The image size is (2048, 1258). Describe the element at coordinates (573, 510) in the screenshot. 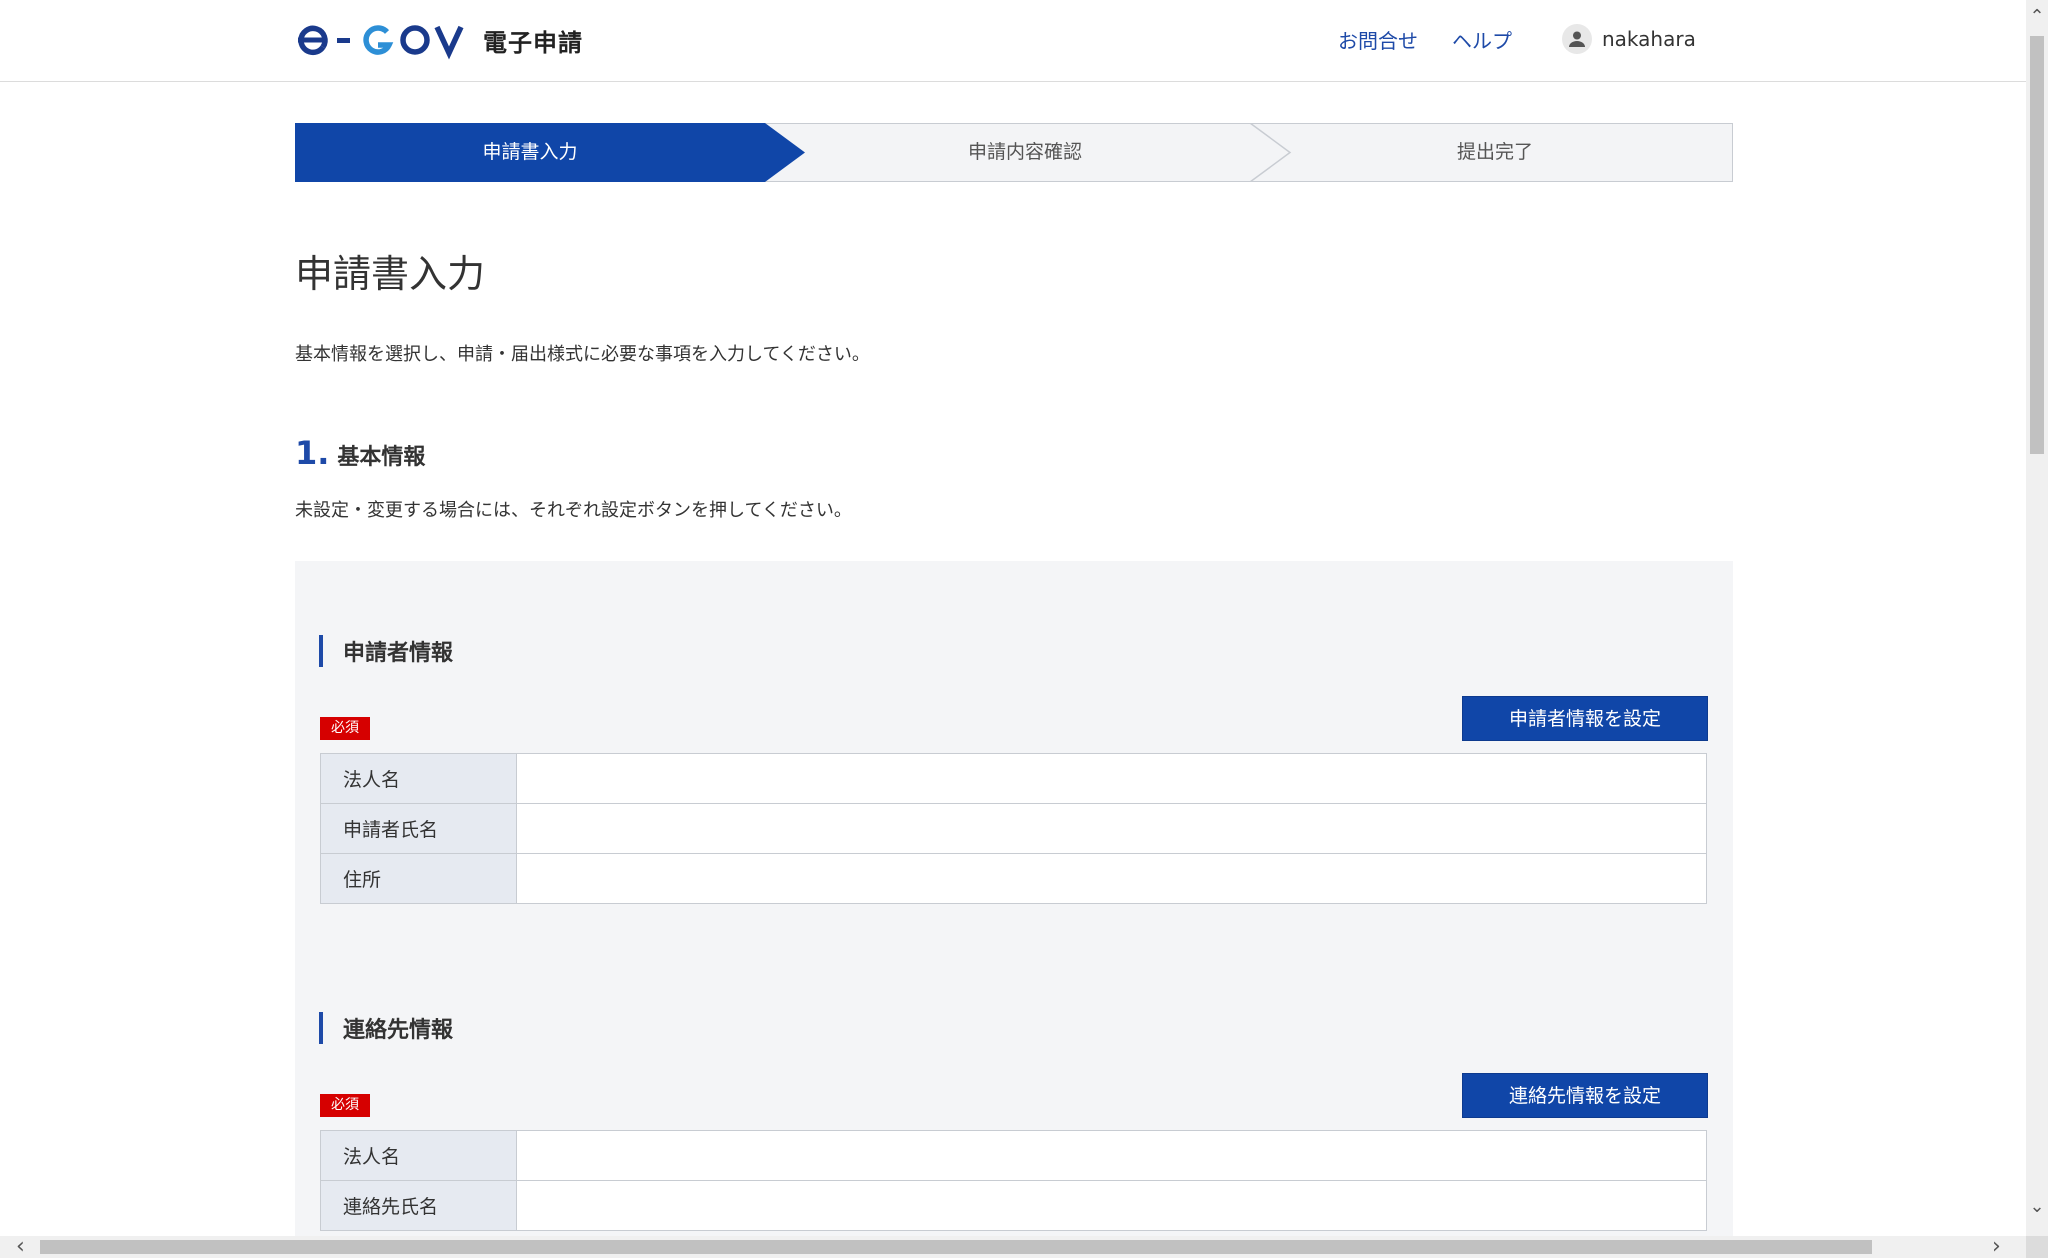

I see `section-description: 未設定・変更する場合には、それぞれ設定ボタンを押してください。` at that location.